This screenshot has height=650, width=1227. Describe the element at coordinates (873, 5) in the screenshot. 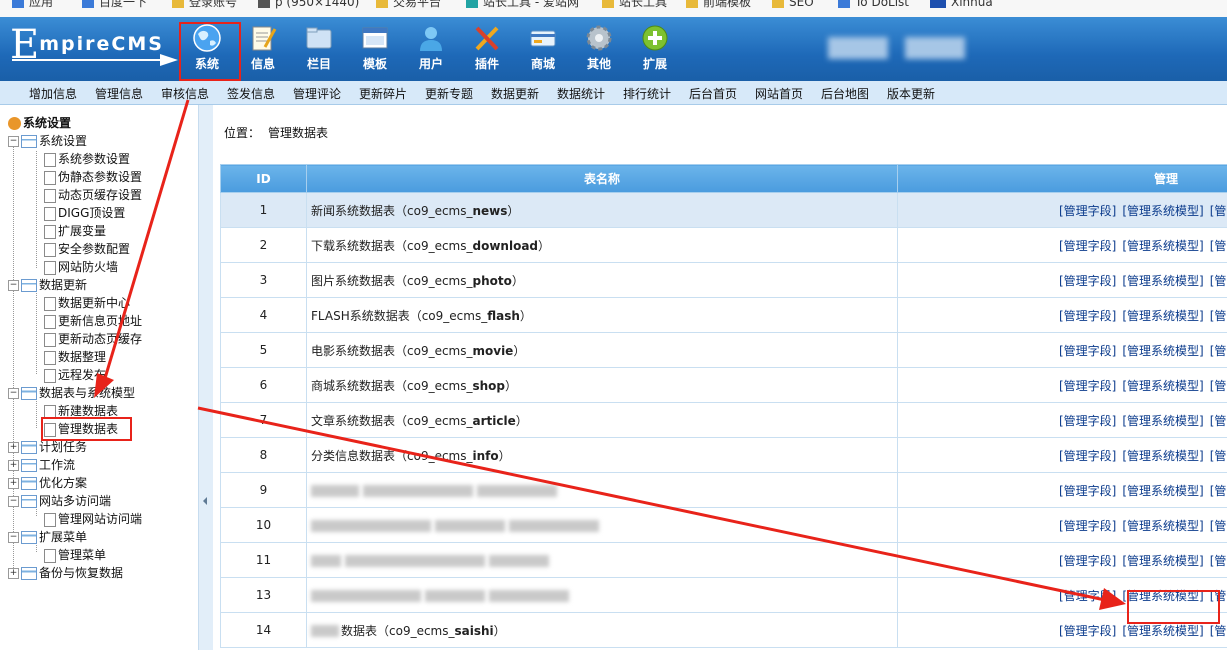

I see `bookmark-todolist: To DoList` at that location.